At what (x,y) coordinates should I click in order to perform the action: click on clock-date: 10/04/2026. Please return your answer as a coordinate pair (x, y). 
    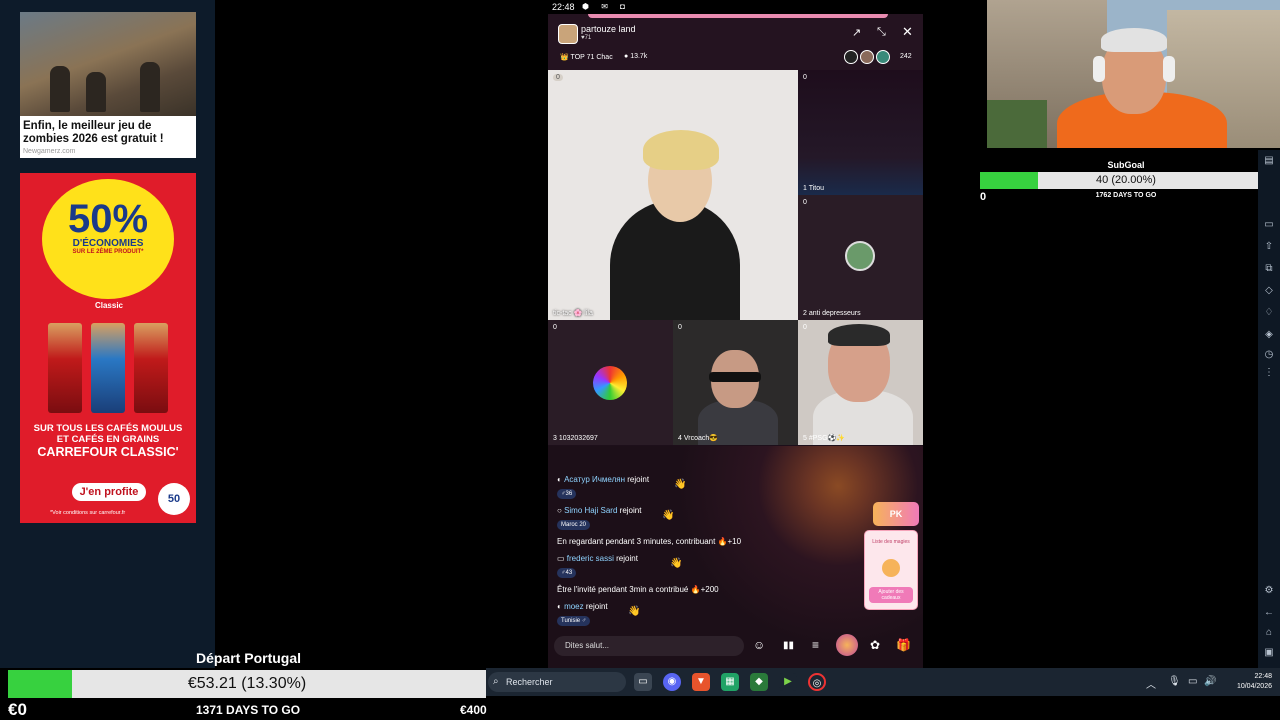
    Looking at the image, I should click on (1254, 686).